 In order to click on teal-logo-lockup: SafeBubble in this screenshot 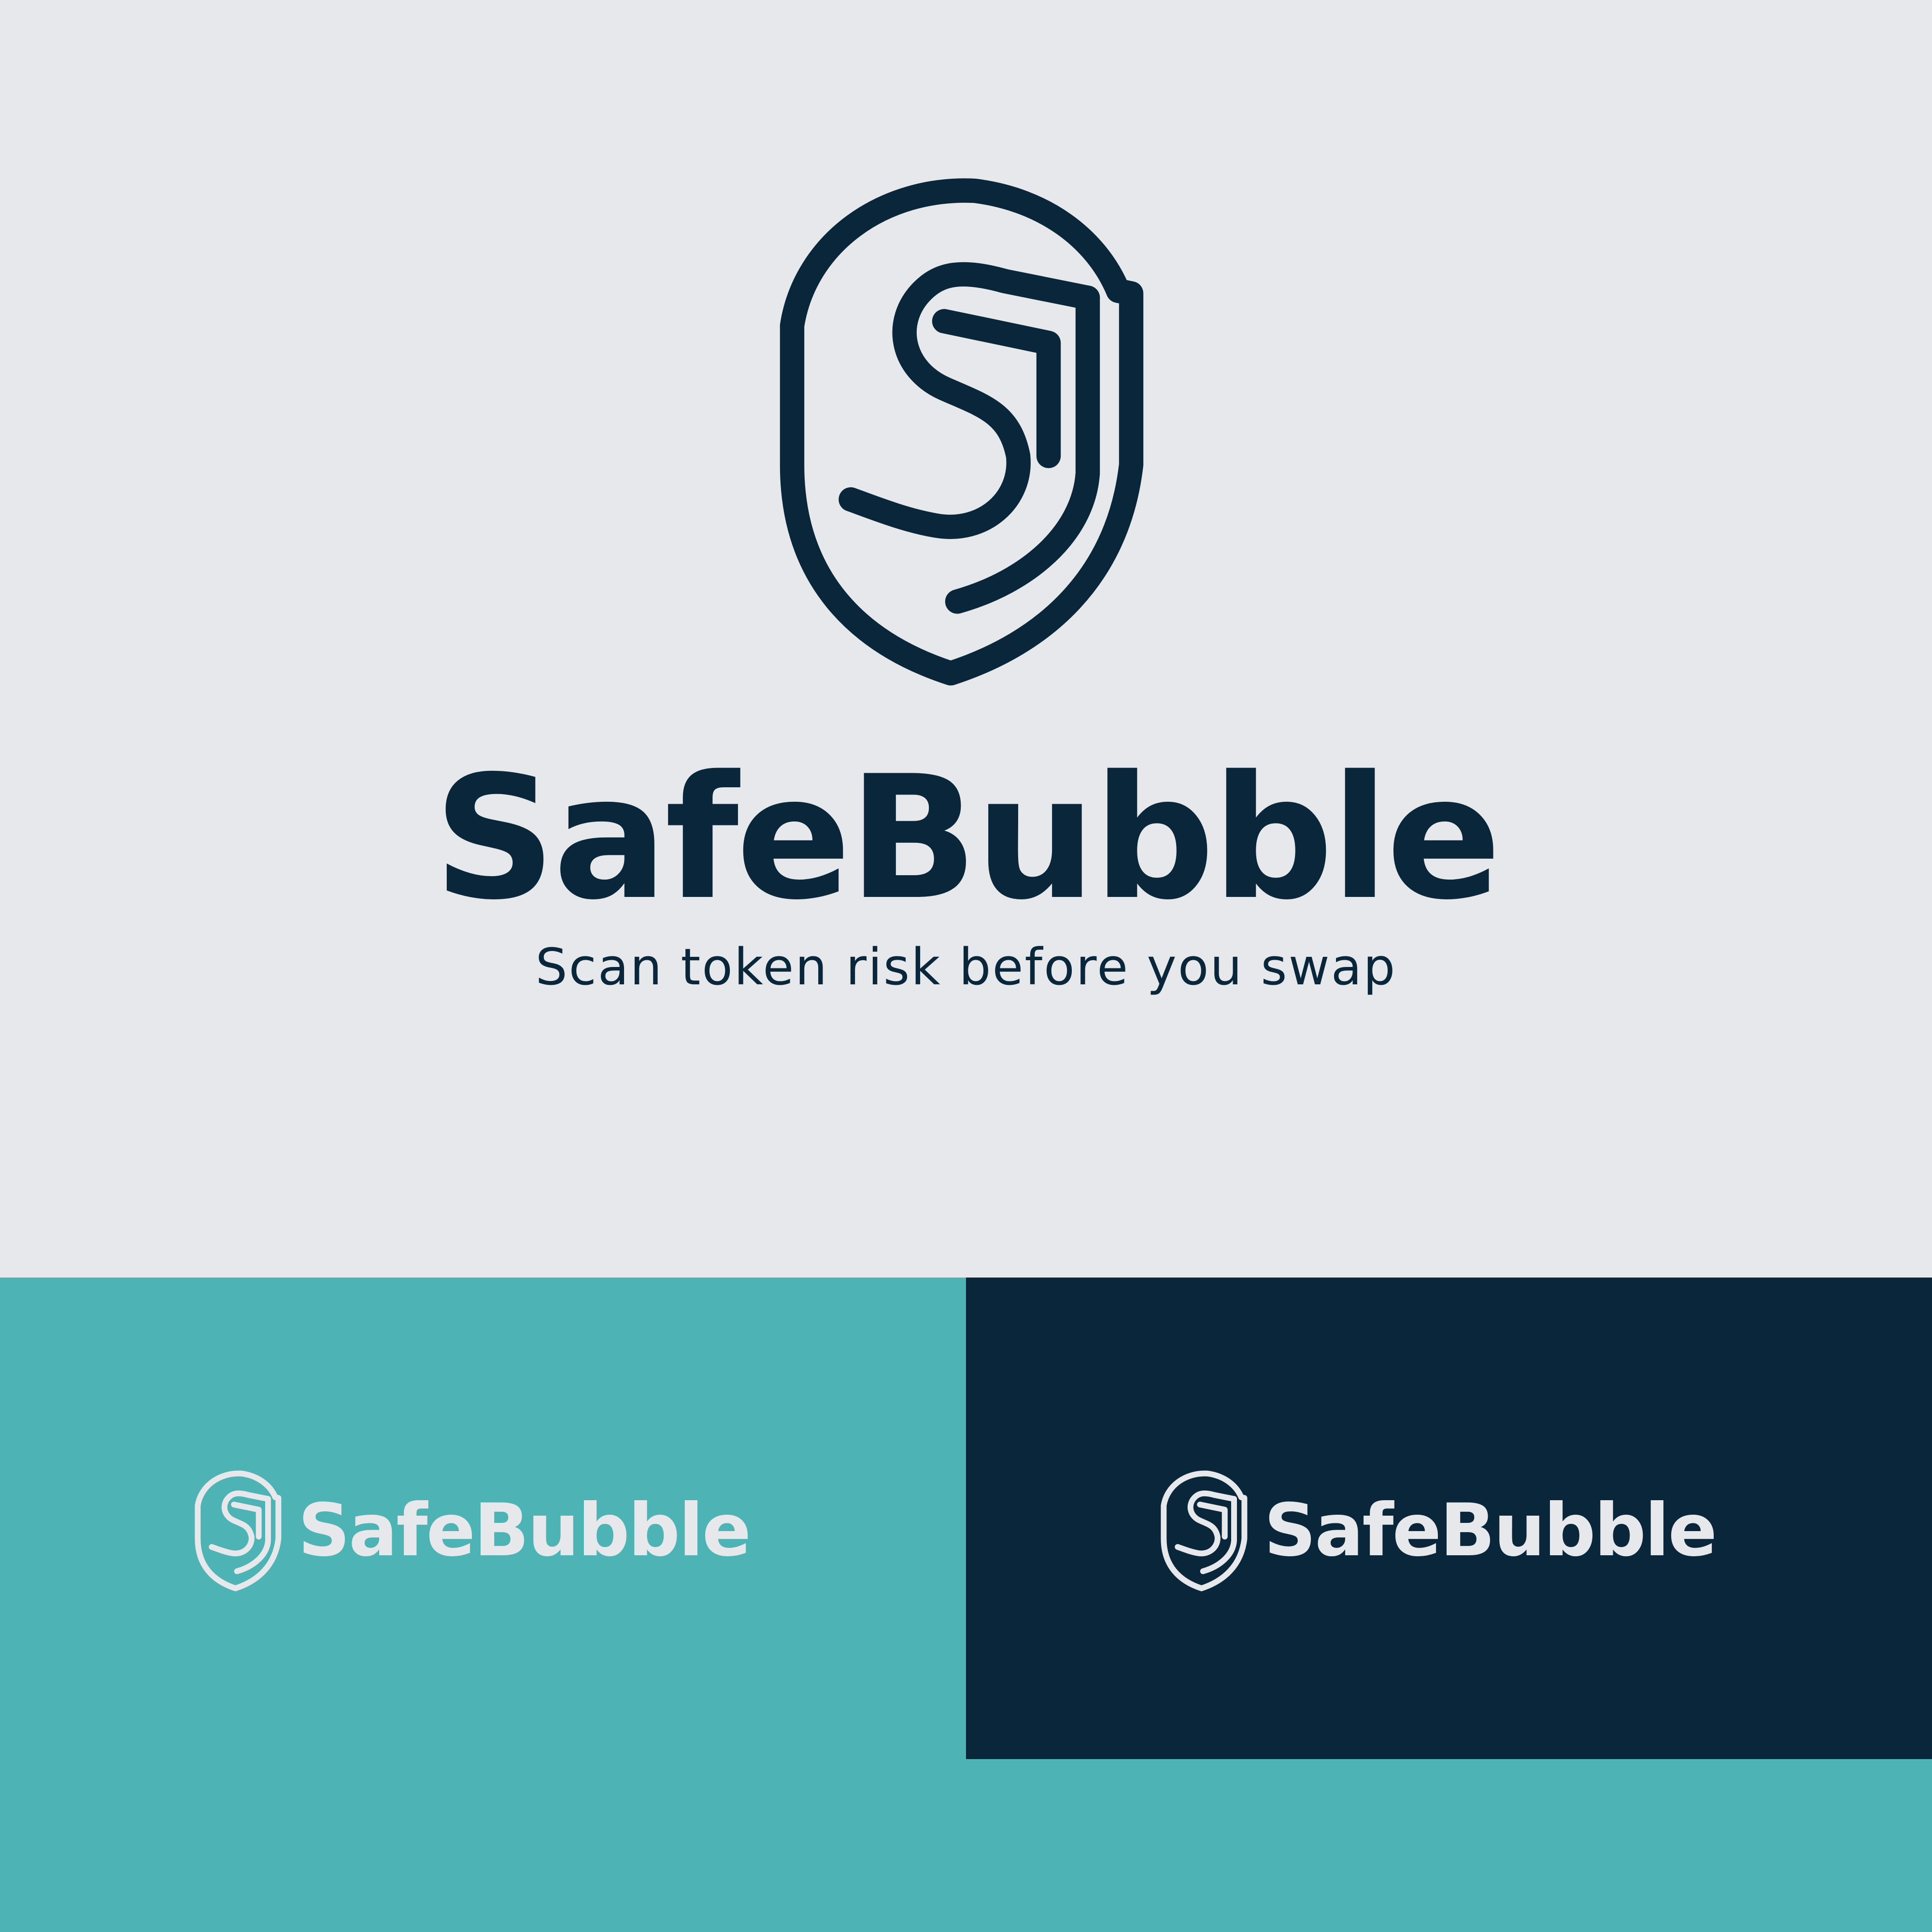, I will do `click(471, 1530)`.